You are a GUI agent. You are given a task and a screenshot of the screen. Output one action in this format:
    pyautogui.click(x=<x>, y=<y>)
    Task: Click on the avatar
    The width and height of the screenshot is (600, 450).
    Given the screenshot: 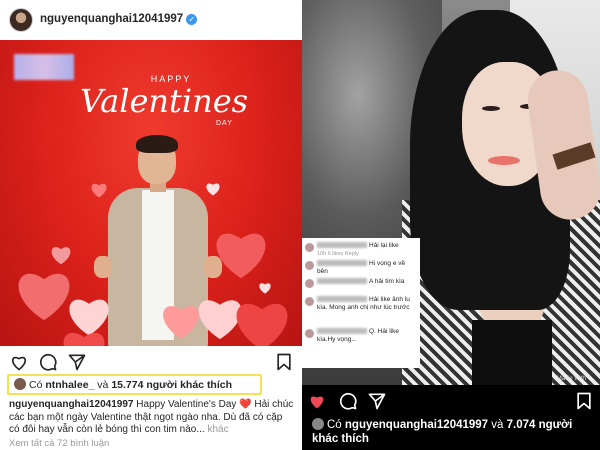 What is the action you would take?
    pyautogui.click(x=21, y=20)
    